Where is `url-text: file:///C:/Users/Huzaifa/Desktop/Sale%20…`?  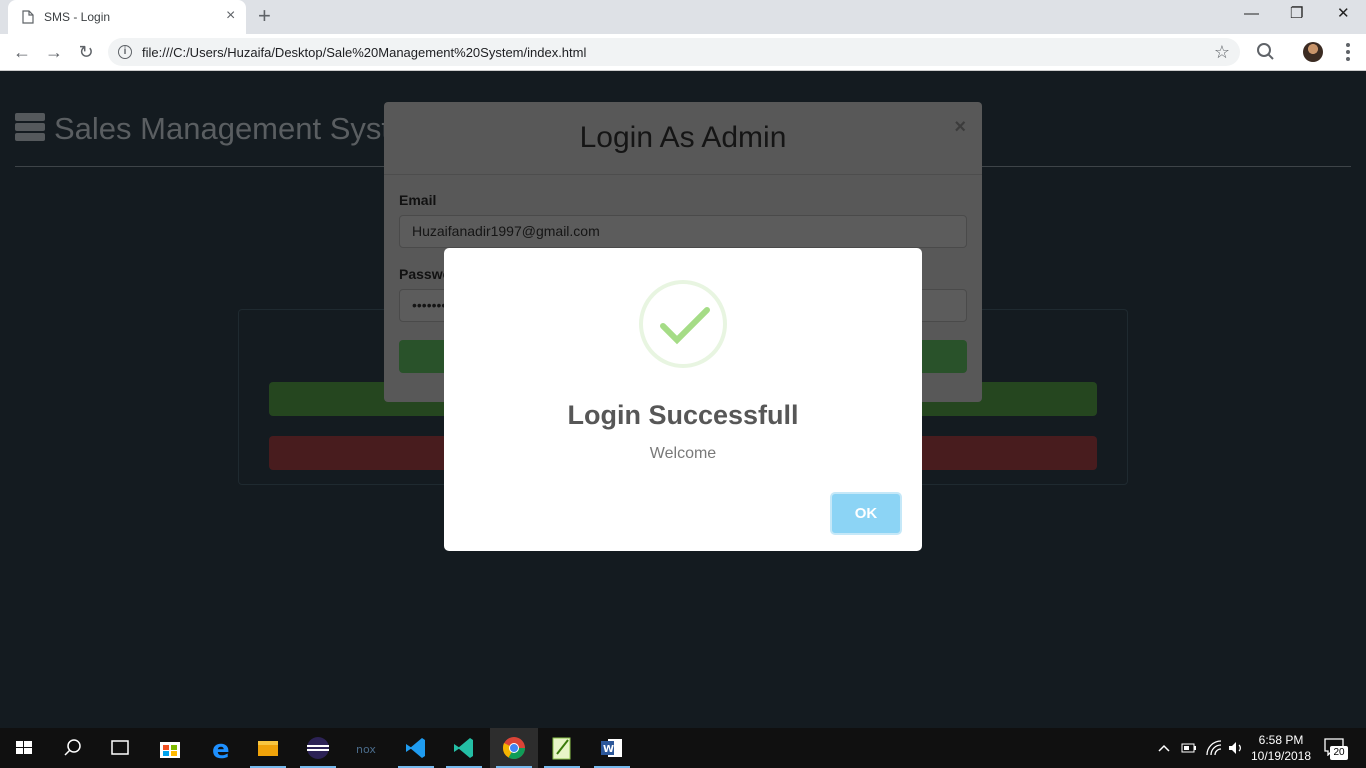
url-text: file:///C:/Users/Huzaifa/Desktop/Sale%20… is located at coordinates (364, 52).